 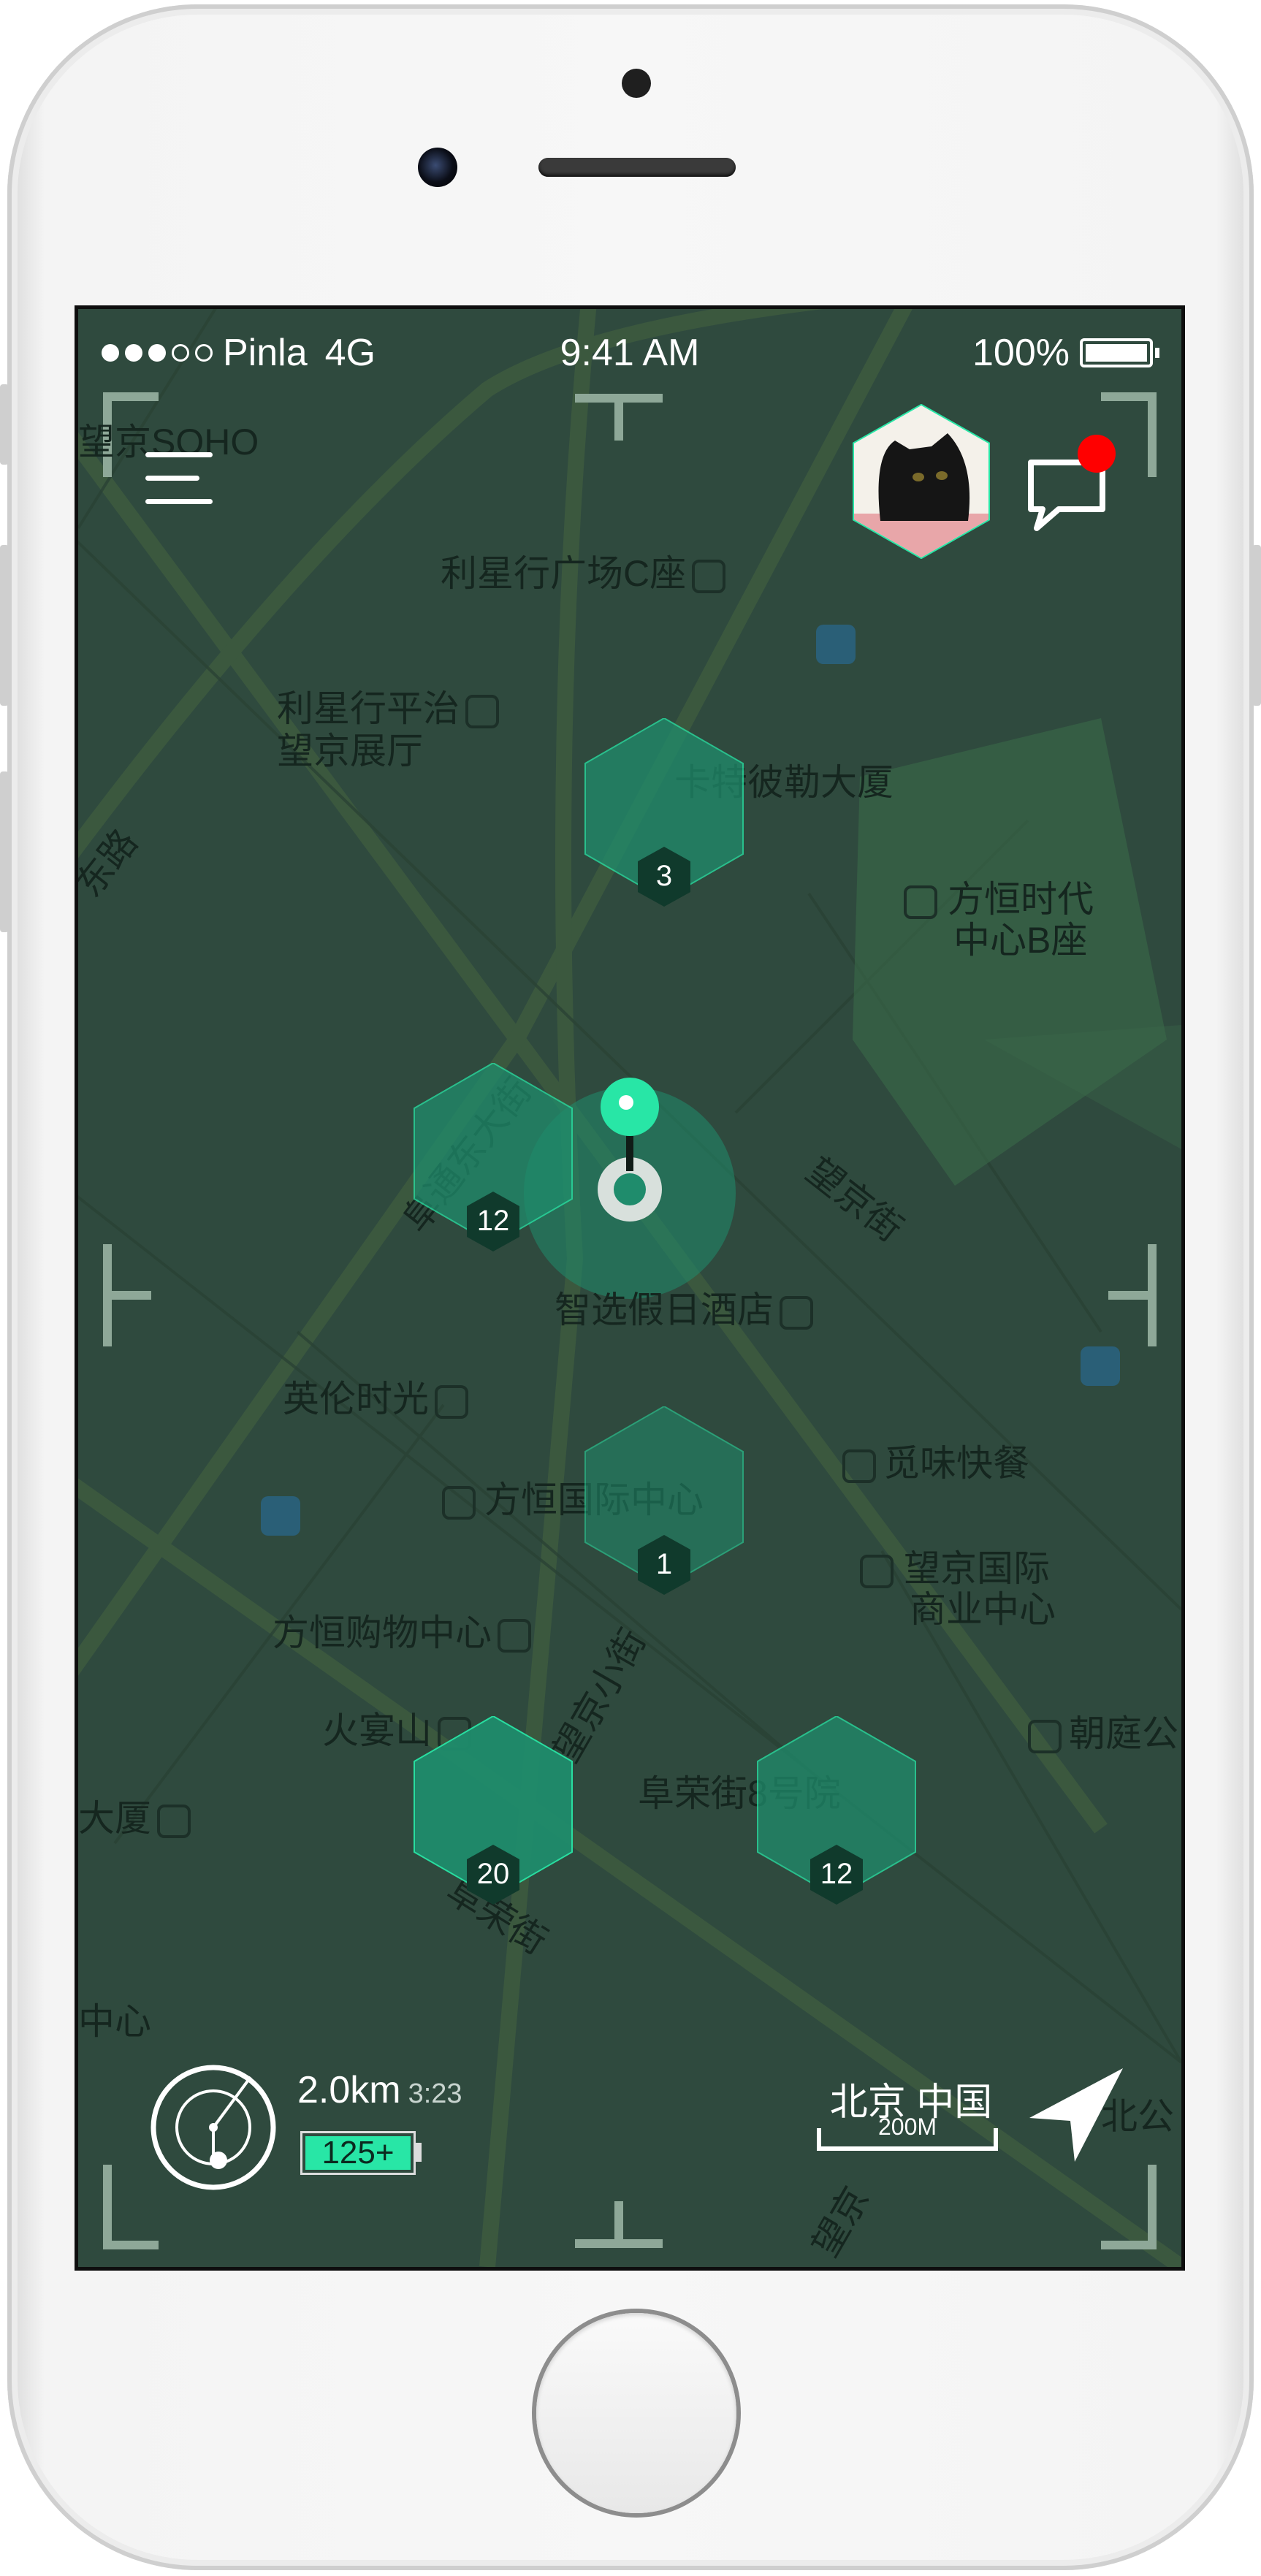 I want to click on map-label: 望京国际 商业中心, so click(x=958, y=1589).